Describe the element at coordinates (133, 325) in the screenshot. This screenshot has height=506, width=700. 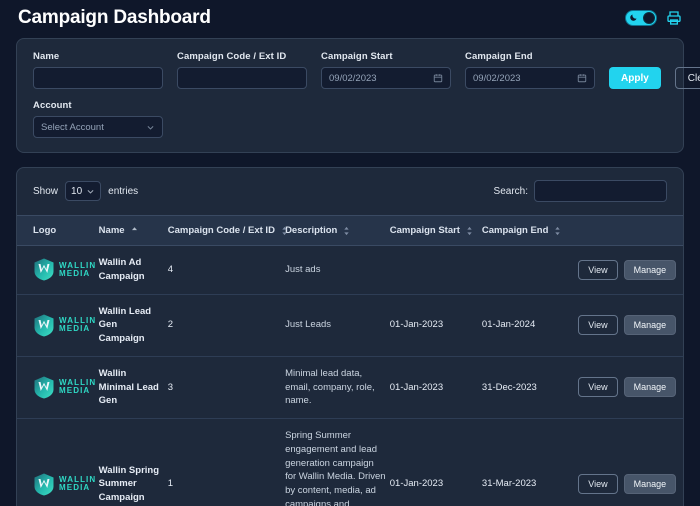
I see `cell-campaign-name: Wallin Lead Gen Campaign` at that location.